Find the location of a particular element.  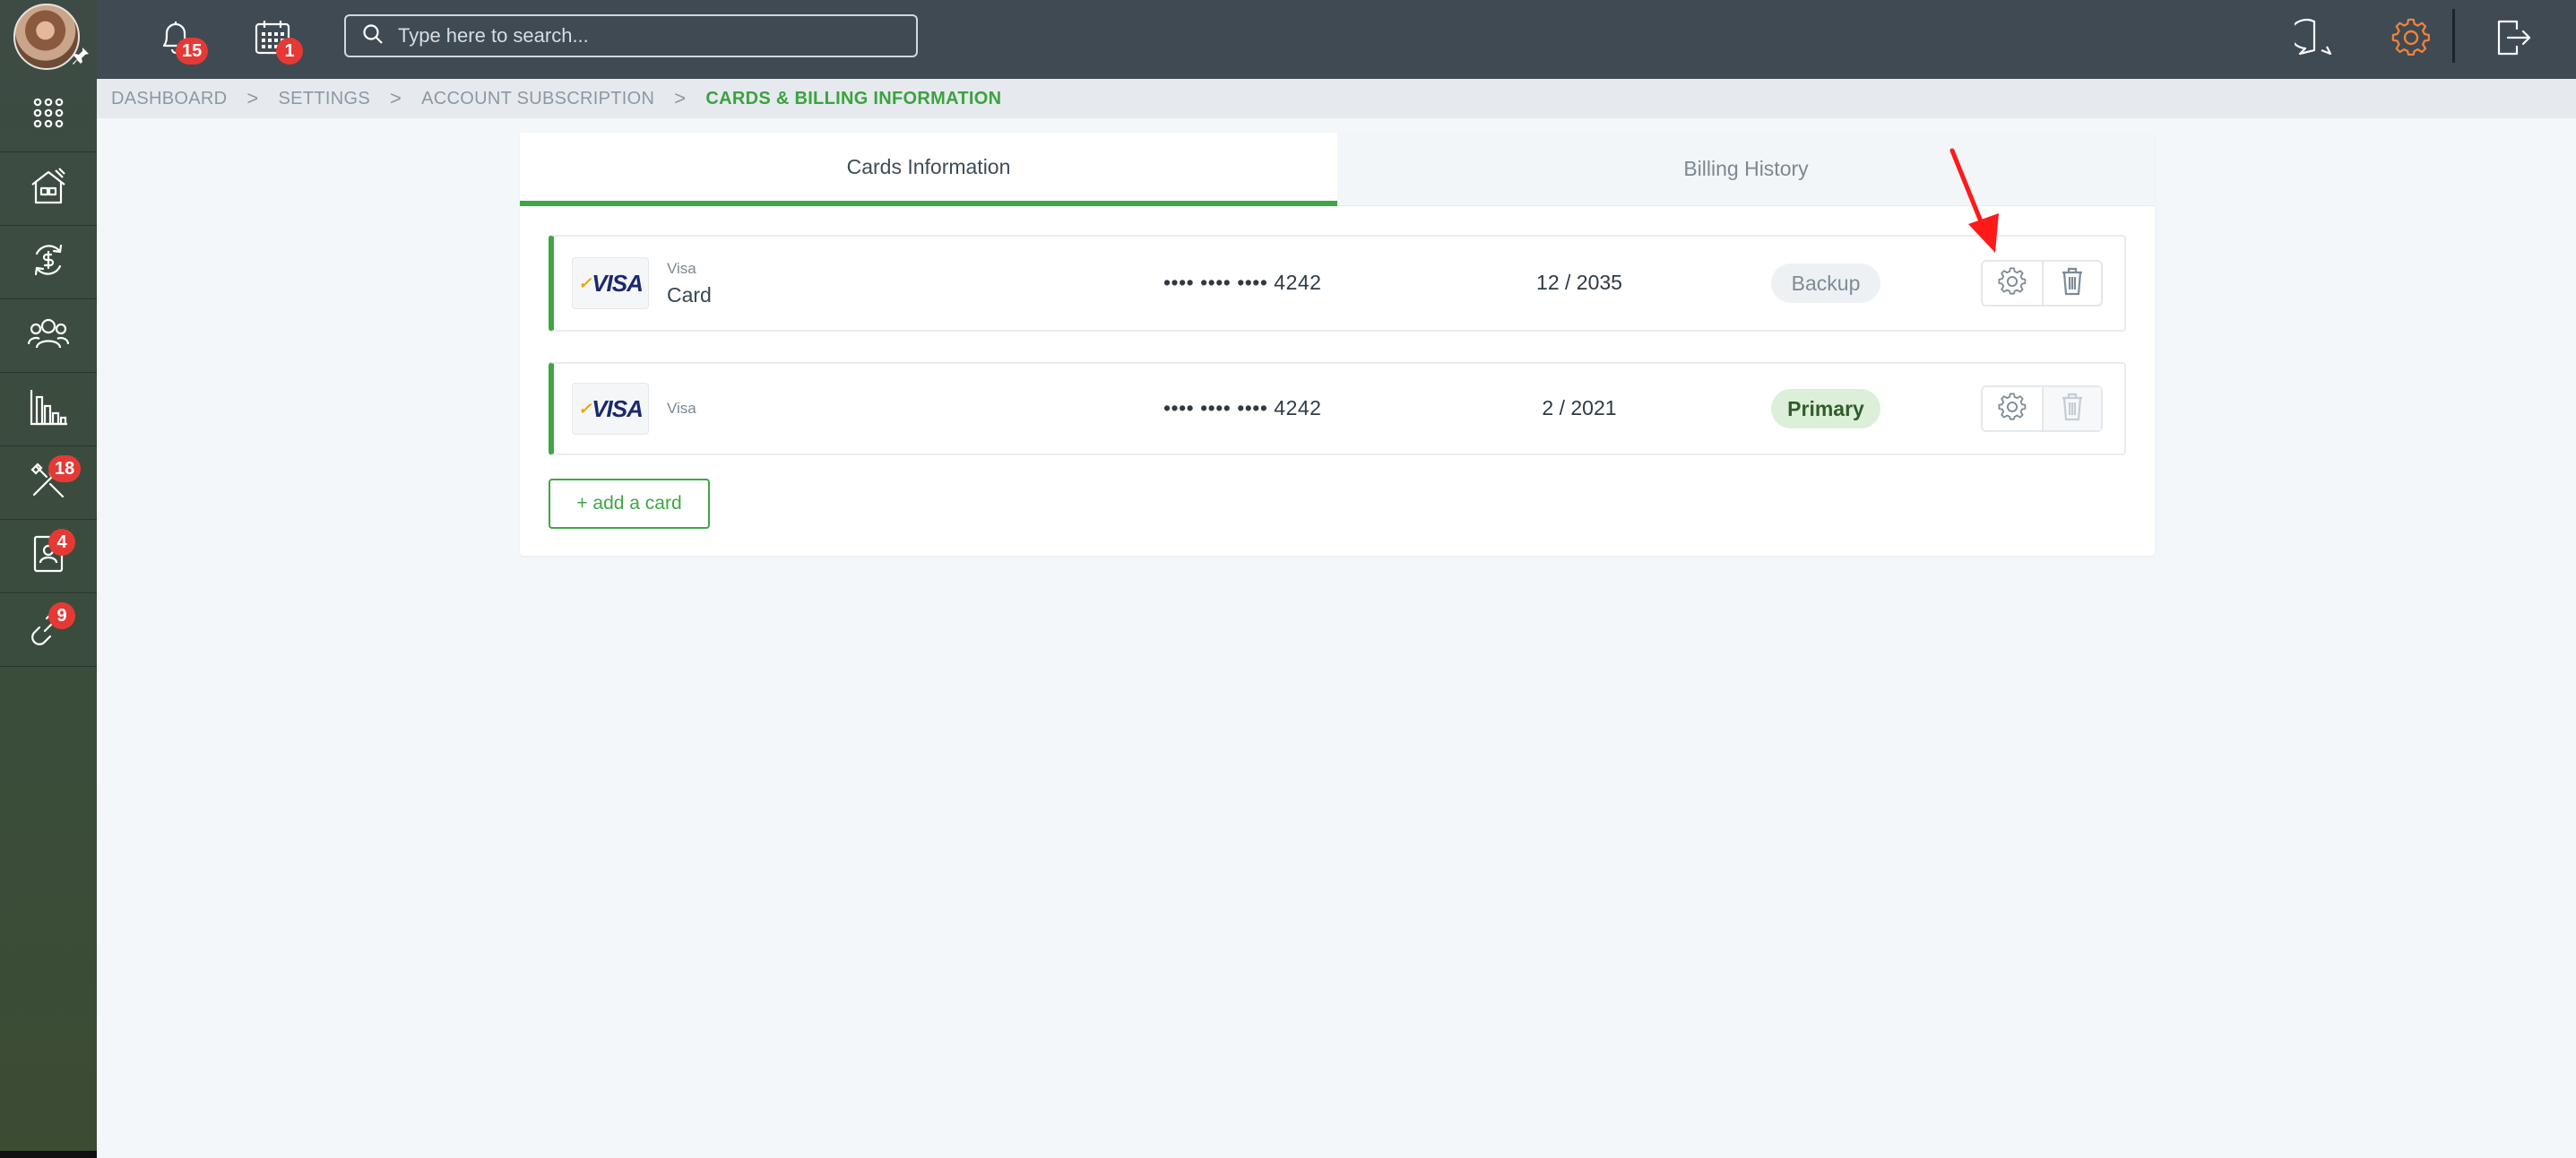

sidebar-item-finance is located at coordinates (48, 263).